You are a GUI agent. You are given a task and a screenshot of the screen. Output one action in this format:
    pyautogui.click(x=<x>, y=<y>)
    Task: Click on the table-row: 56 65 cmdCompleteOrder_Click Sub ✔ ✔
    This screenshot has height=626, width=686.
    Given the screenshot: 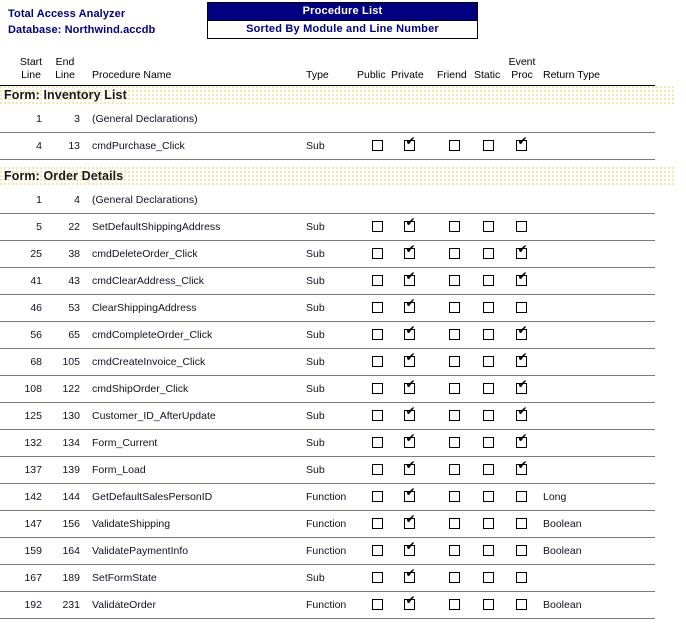 What is the action you would take?
    pyautogui.click(x=327, y=335)
    